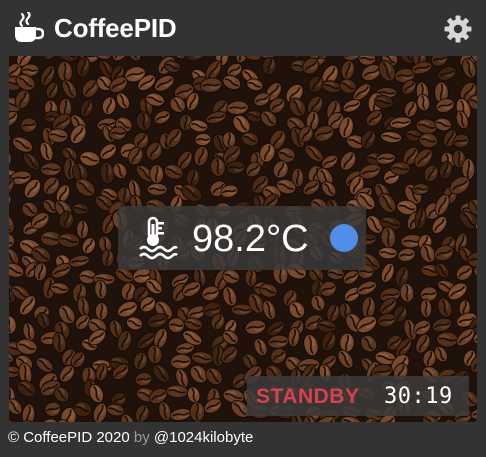 The image size is (486, 457). What do you see at coordinates (308, 396) in the screenshot?
I see `status-label: STANDBY` at bounding box center [308, 396].